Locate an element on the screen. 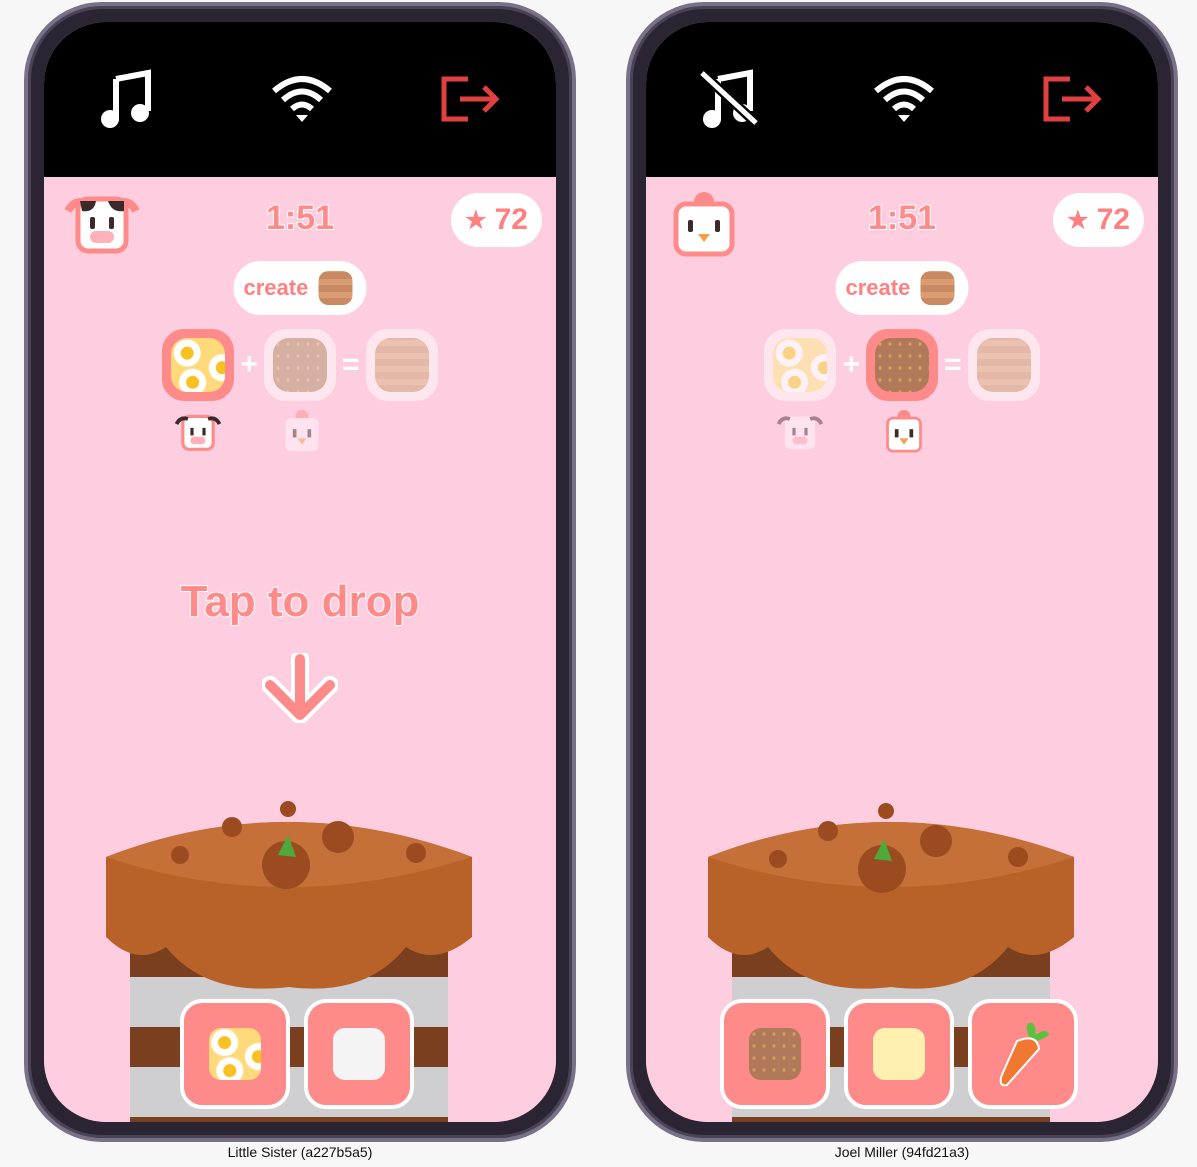 The image size is (1197, 1167). tap-to-drop-hint: Tap to drop is located at coordinates (300, 601).